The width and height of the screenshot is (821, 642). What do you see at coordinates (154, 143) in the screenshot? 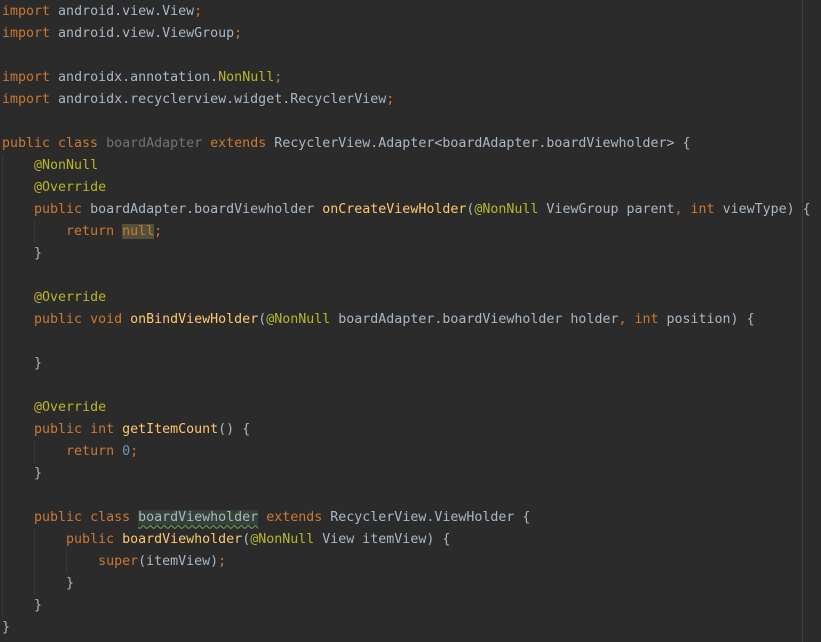
I see `code-token: boardAdapter` at bounding box center [154, 143].